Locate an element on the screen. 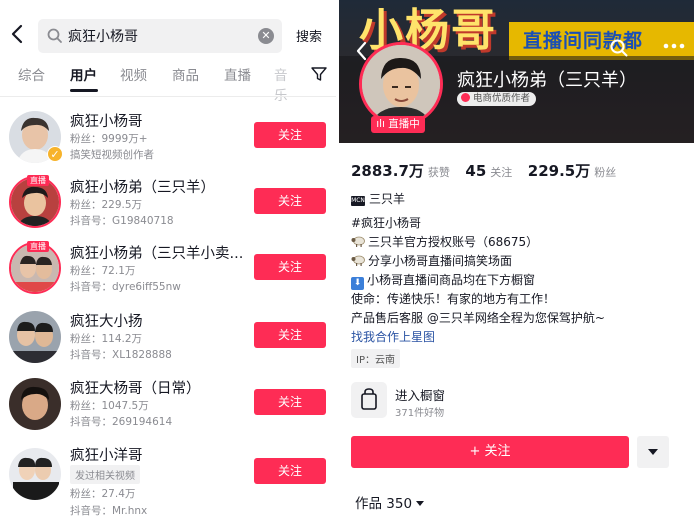  works-label: 作品 350 is located at coordinates (384, 504).